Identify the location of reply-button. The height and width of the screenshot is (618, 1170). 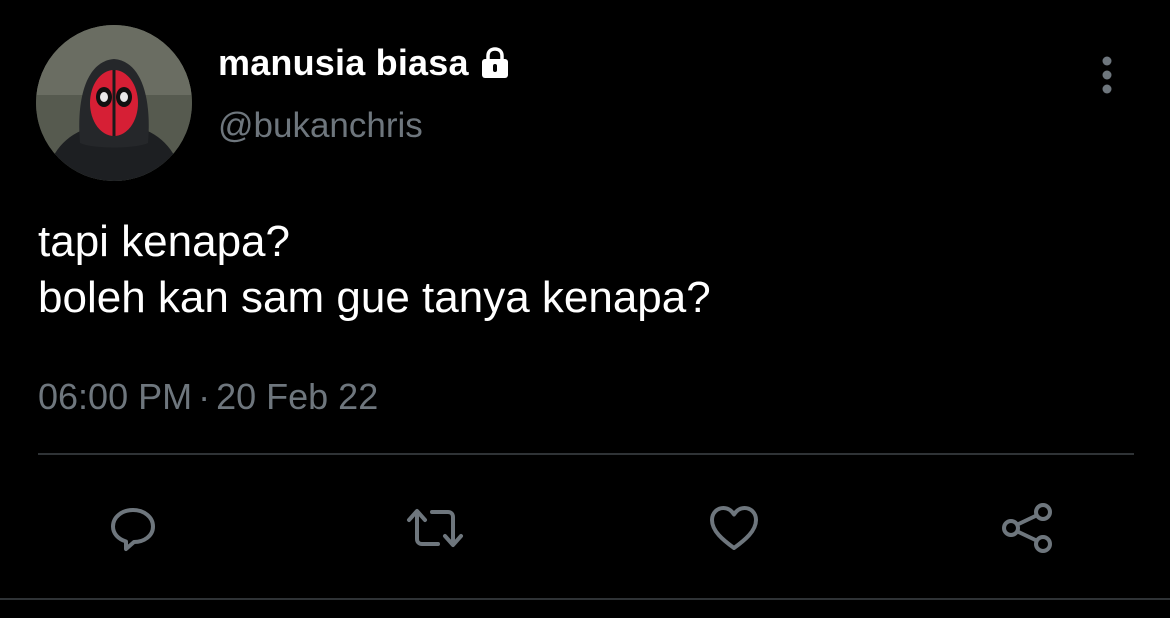
(133, 528).